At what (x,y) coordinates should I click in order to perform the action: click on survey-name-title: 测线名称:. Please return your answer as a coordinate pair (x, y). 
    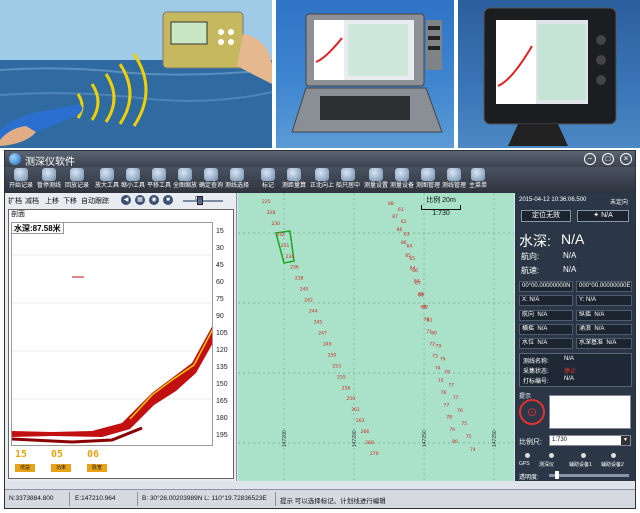
    Looking at the image, I should click on (536, 362).